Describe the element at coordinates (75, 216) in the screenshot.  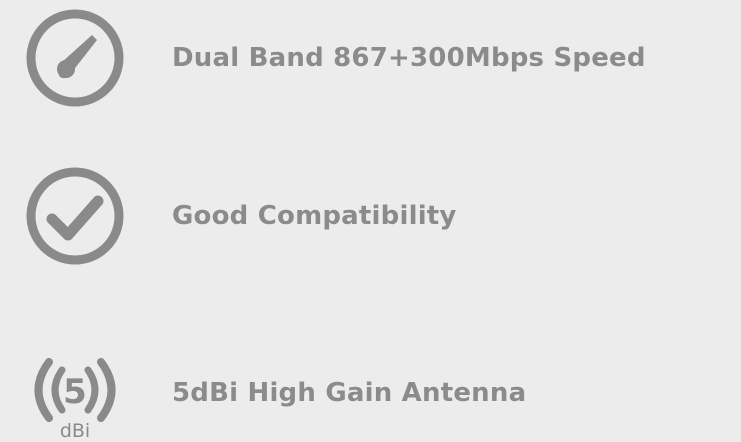
I see `checkmark-circle-icon` at that location.